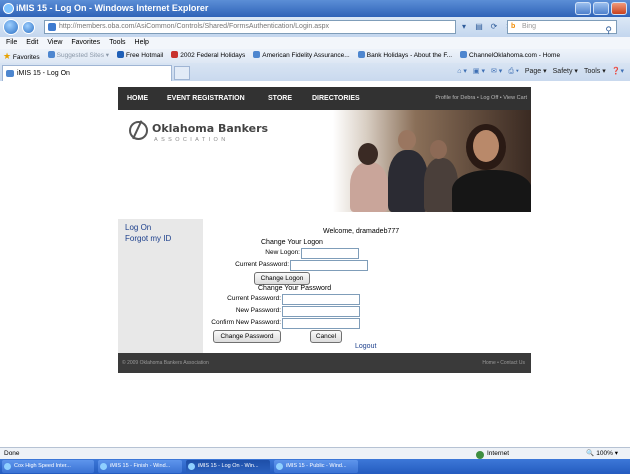 The height and width of the screenshot is (474, 630). What do you see at coordinates (494, 27) in the screenshot?
I see `refresh-icon: ⟳` at bounding box center [494, 27].